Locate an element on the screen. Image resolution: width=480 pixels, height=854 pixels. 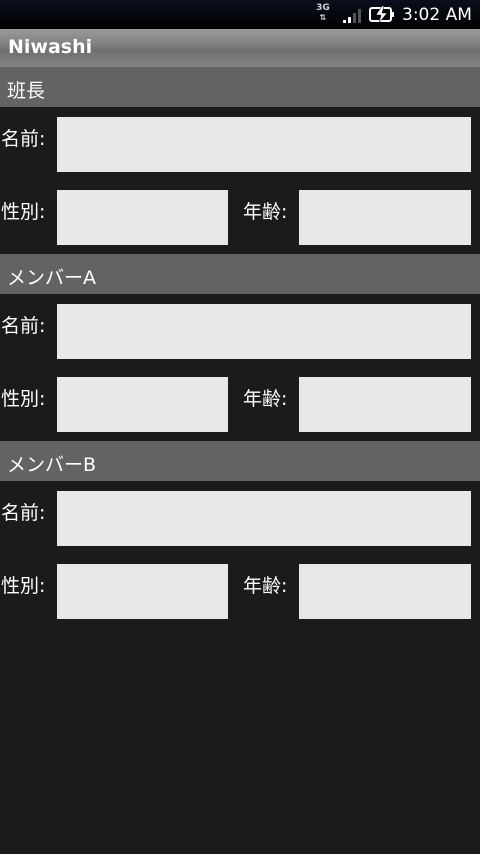
leader-gender-input is located at coordinates (142, 217).